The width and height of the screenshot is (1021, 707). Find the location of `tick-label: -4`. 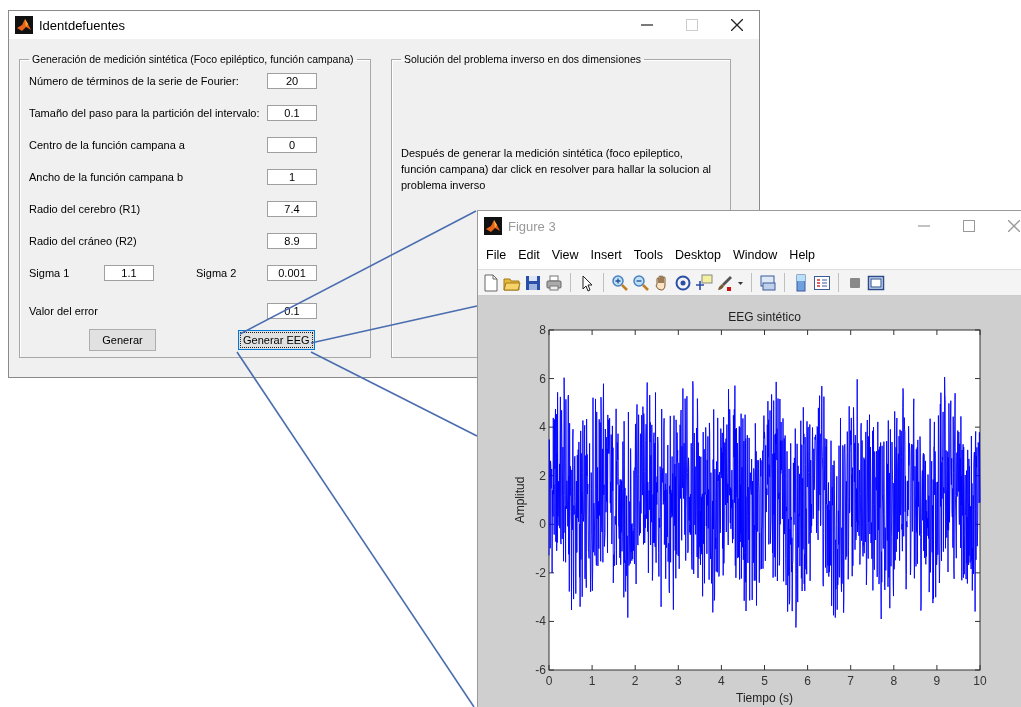

tick-label: -4 is located at coordinates (540, 621).